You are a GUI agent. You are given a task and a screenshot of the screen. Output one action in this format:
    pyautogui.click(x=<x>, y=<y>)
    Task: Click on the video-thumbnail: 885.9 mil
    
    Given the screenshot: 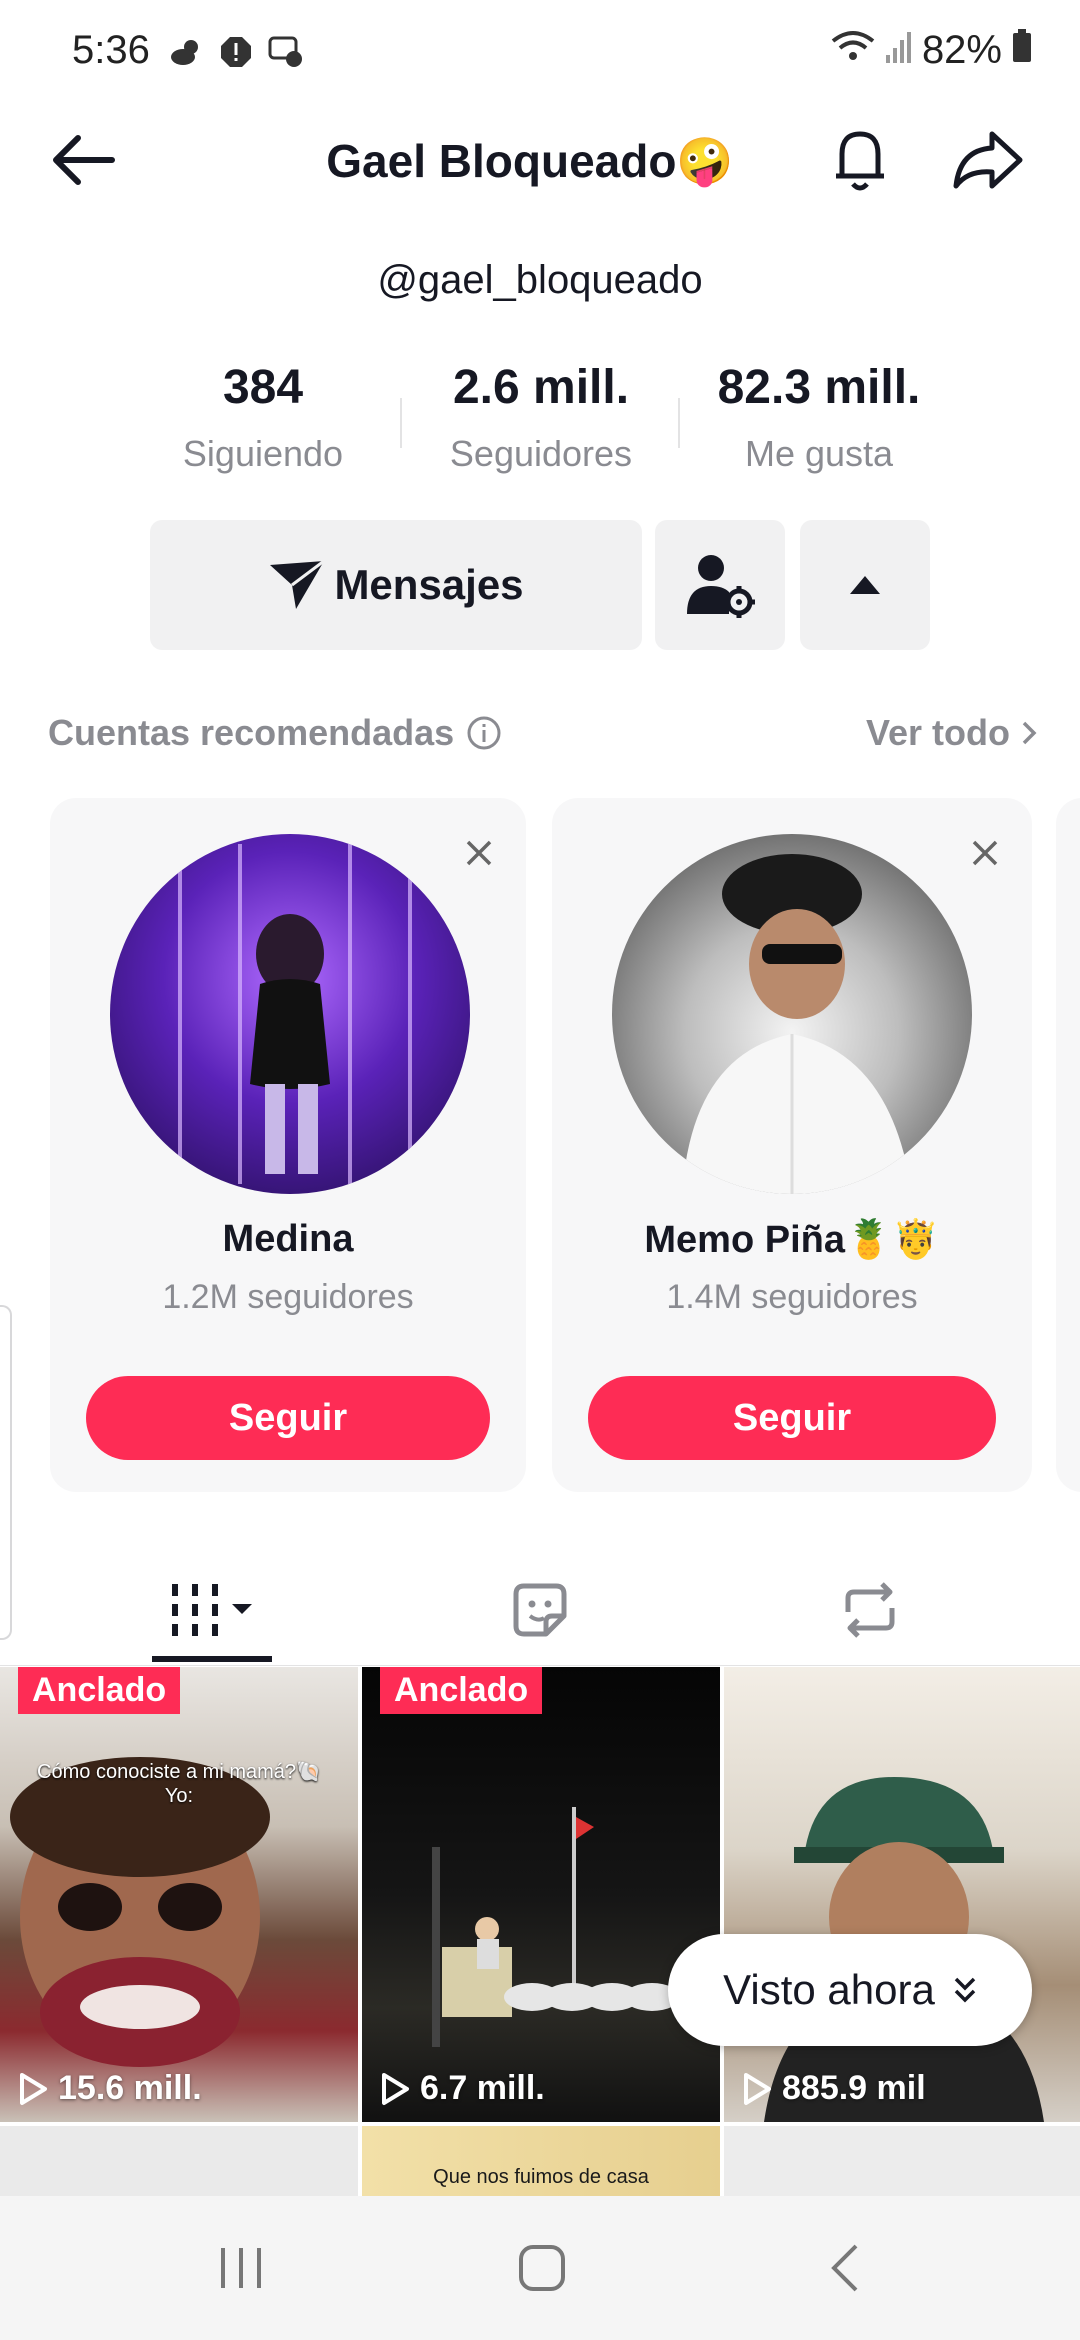 What is the action you would take?
    pyautogui.click(x=902, y=1894)
    